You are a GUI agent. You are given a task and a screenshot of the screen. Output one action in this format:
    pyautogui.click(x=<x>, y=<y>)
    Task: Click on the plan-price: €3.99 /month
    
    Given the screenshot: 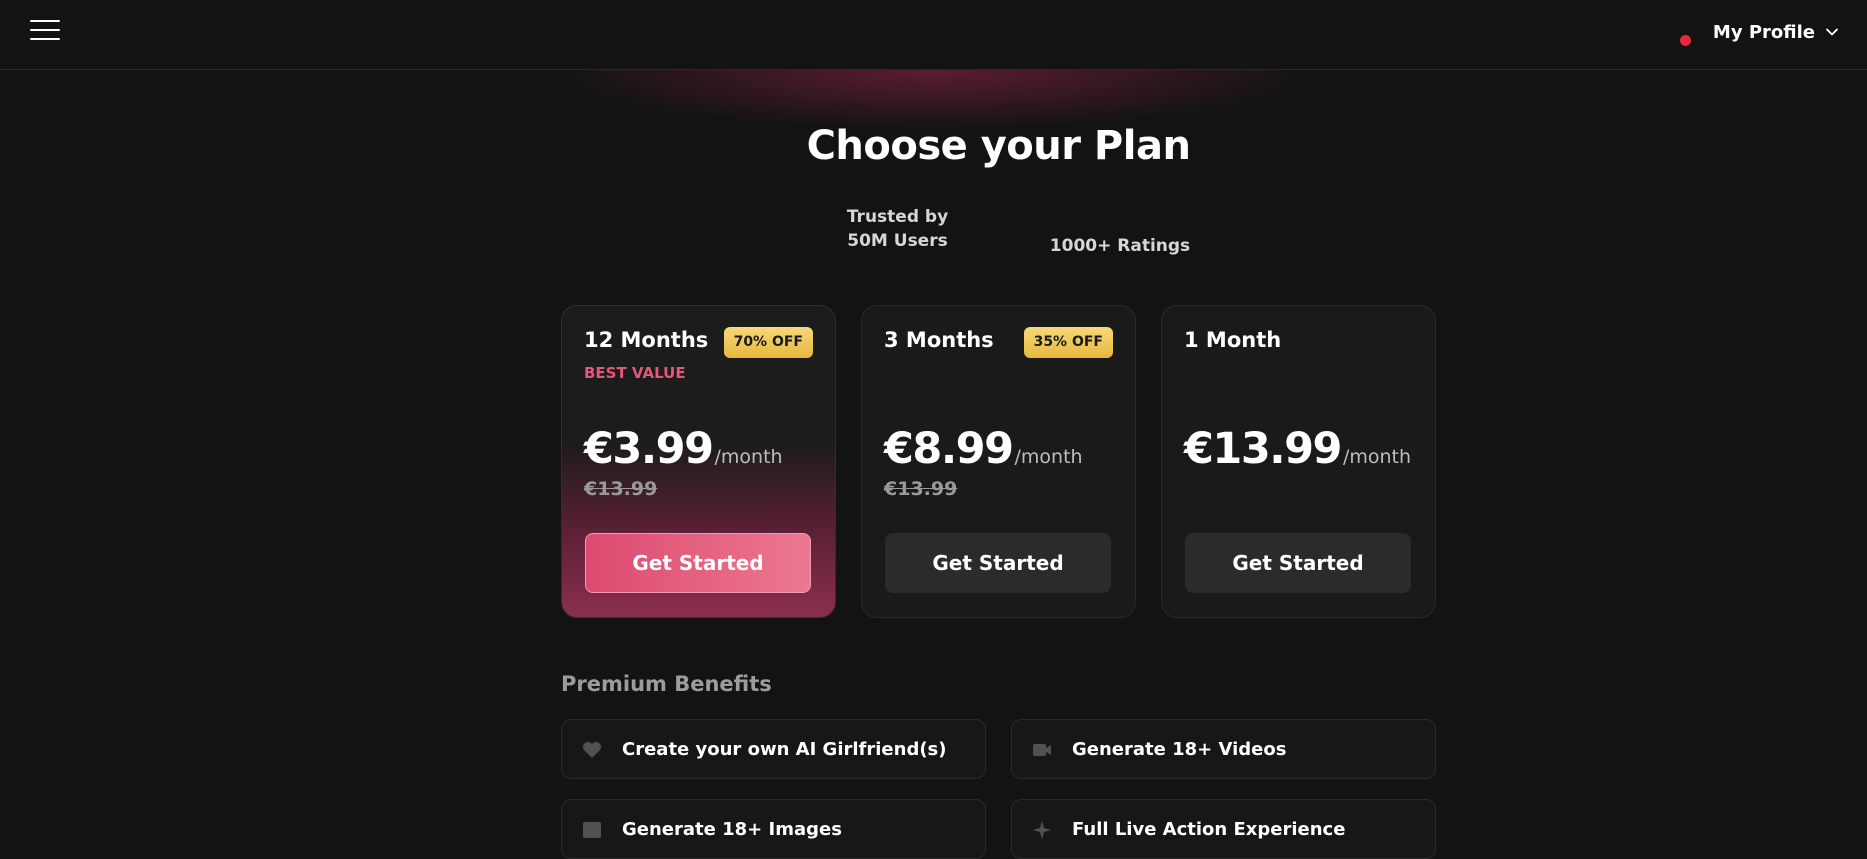 What is the action you would take?
    pyautogui.click(x=683, y=449)
    